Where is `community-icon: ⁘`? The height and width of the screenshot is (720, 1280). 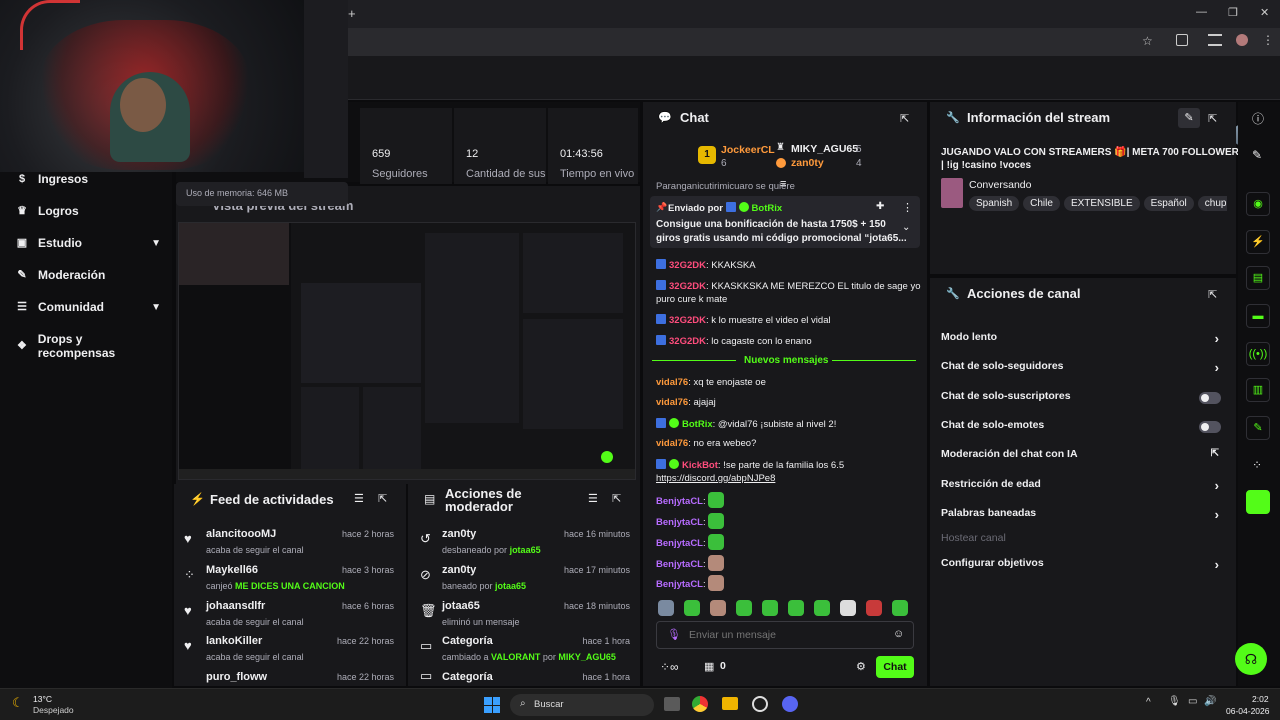 community-icon: ⁘ is located at coordinates (1257, 465).